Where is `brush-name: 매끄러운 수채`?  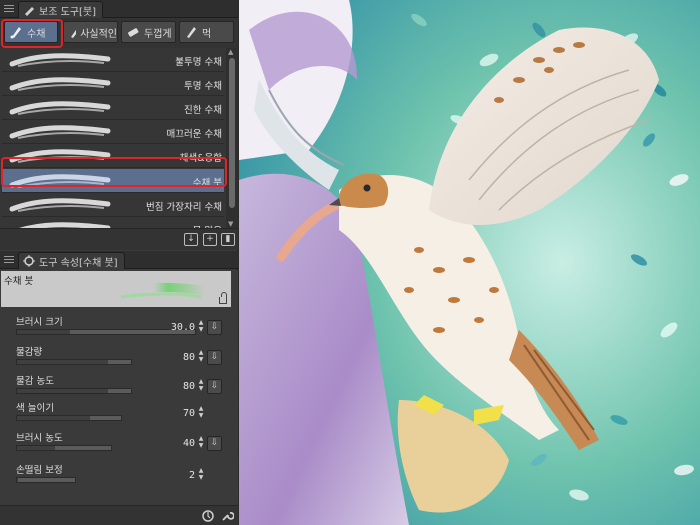 brush-name: 매끄러운 수채 is located at coordinates (194, 134).